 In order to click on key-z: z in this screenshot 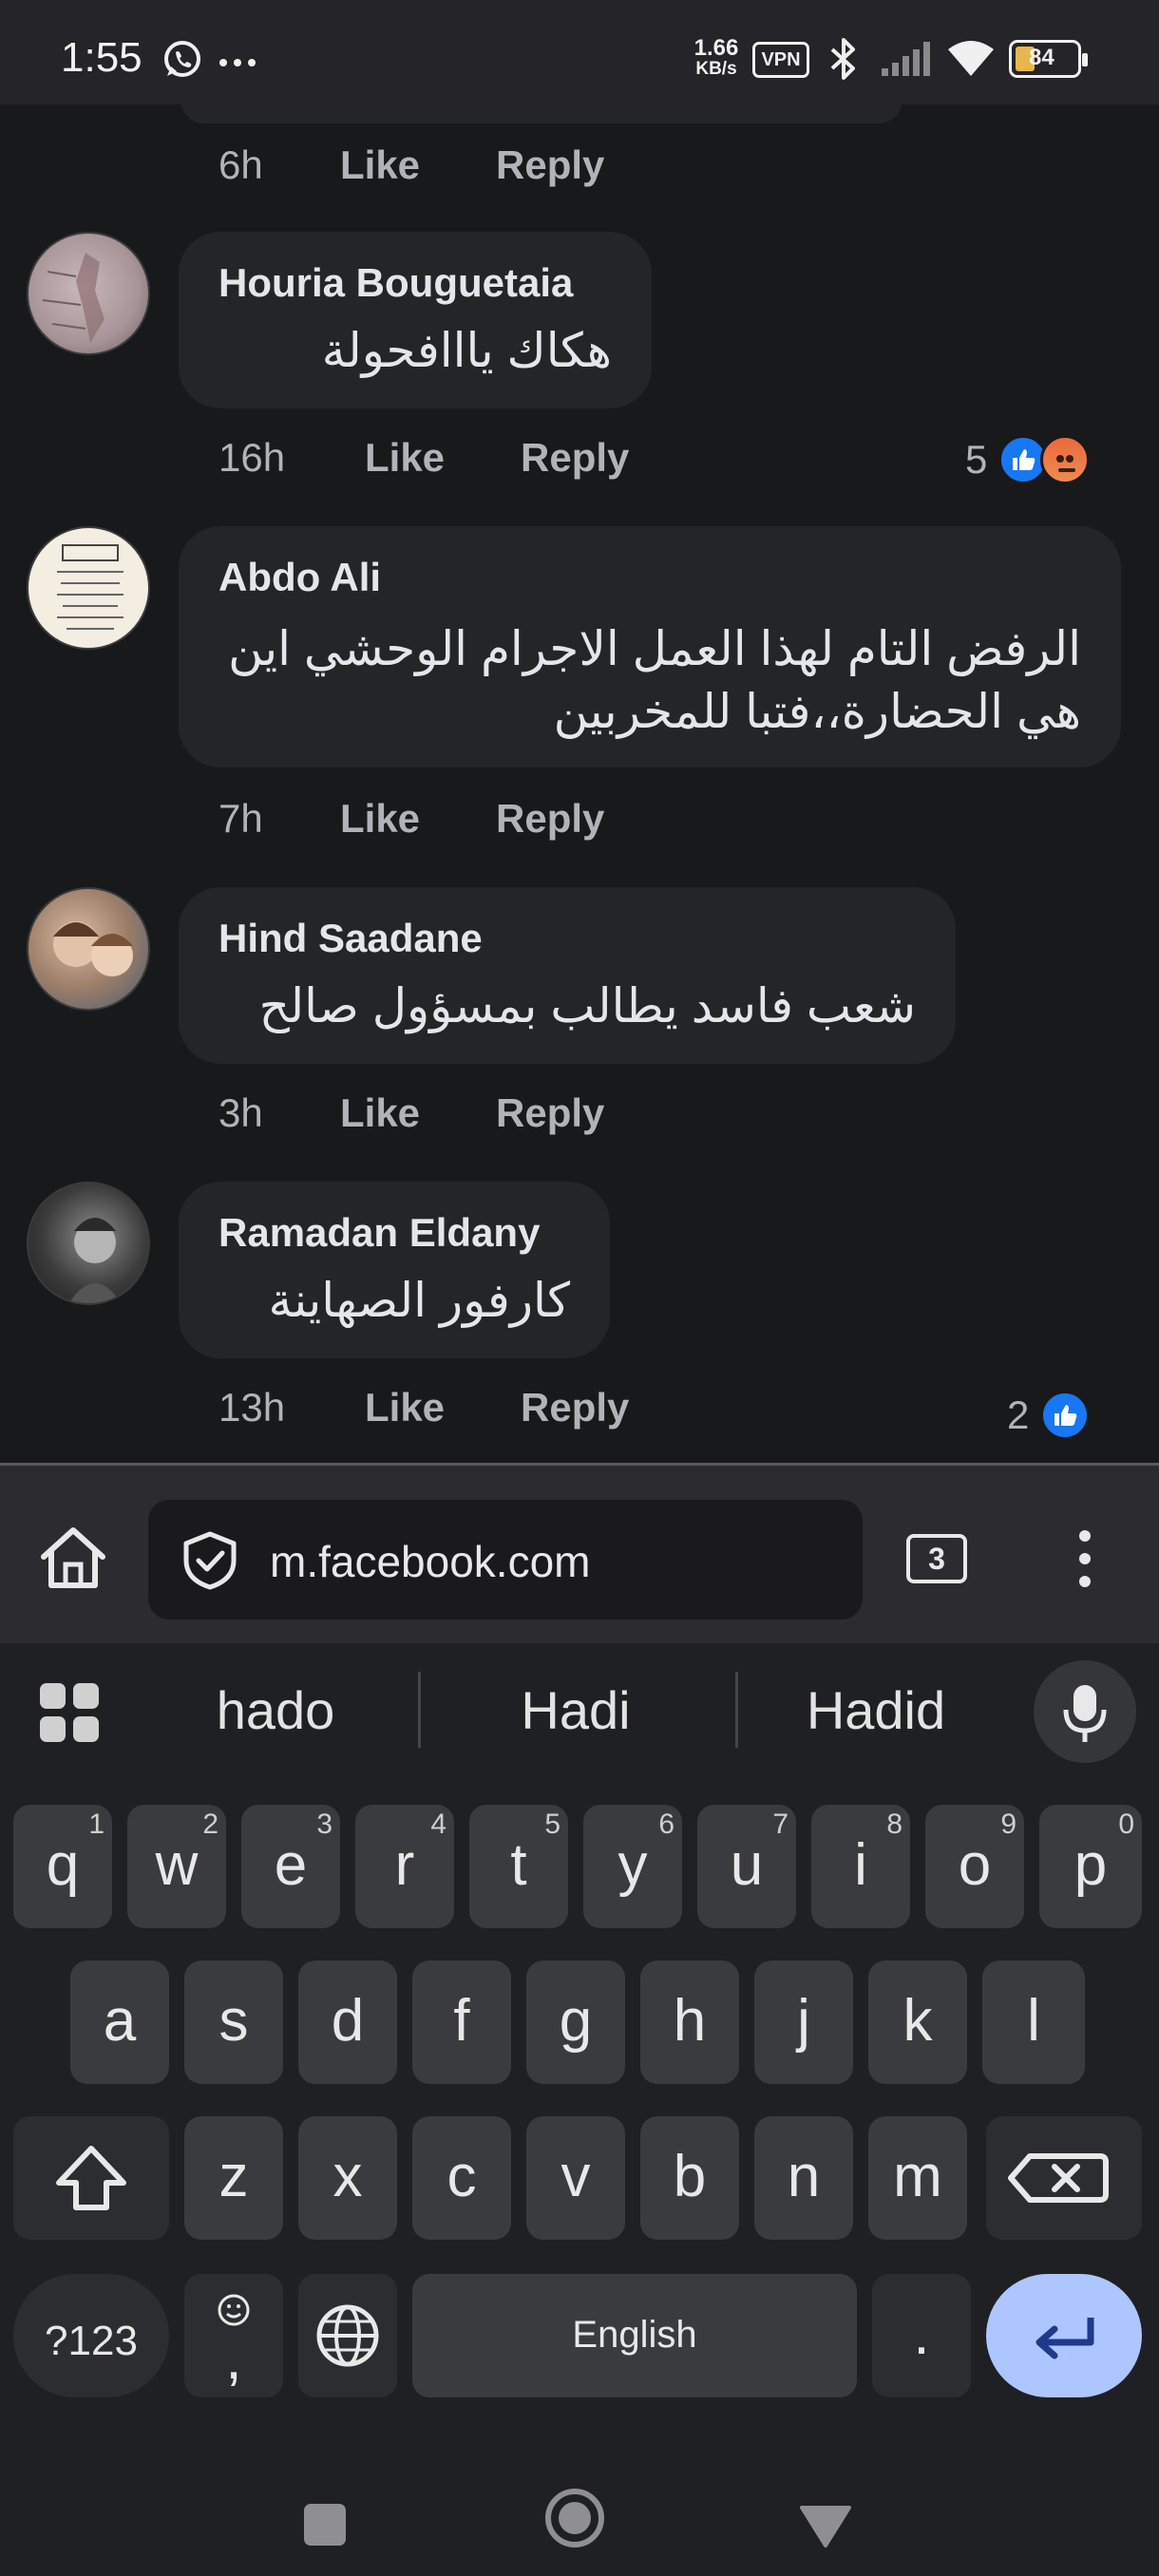, I will do `click(233, 2178)`.